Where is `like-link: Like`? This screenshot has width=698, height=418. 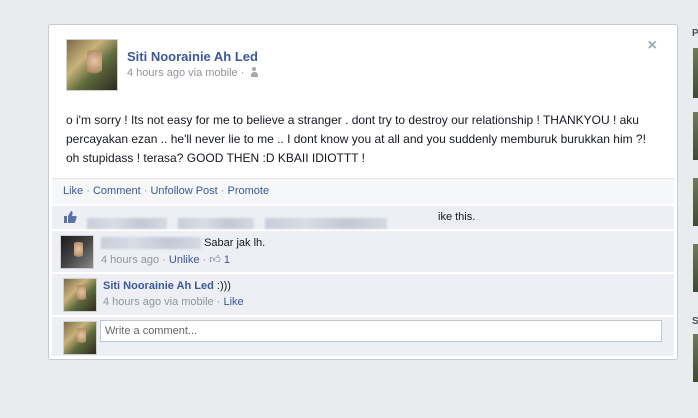 like-link: Like is located at coordinates (73, 191).